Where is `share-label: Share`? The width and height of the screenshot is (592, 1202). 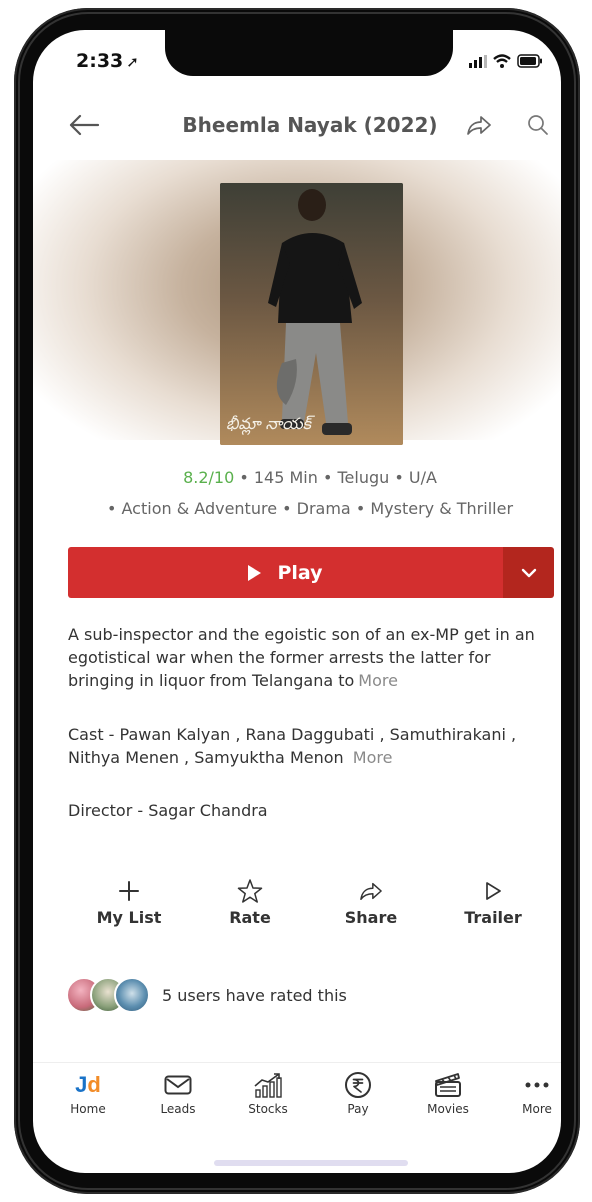 share-label: Share is located at coordinates (371, 917).